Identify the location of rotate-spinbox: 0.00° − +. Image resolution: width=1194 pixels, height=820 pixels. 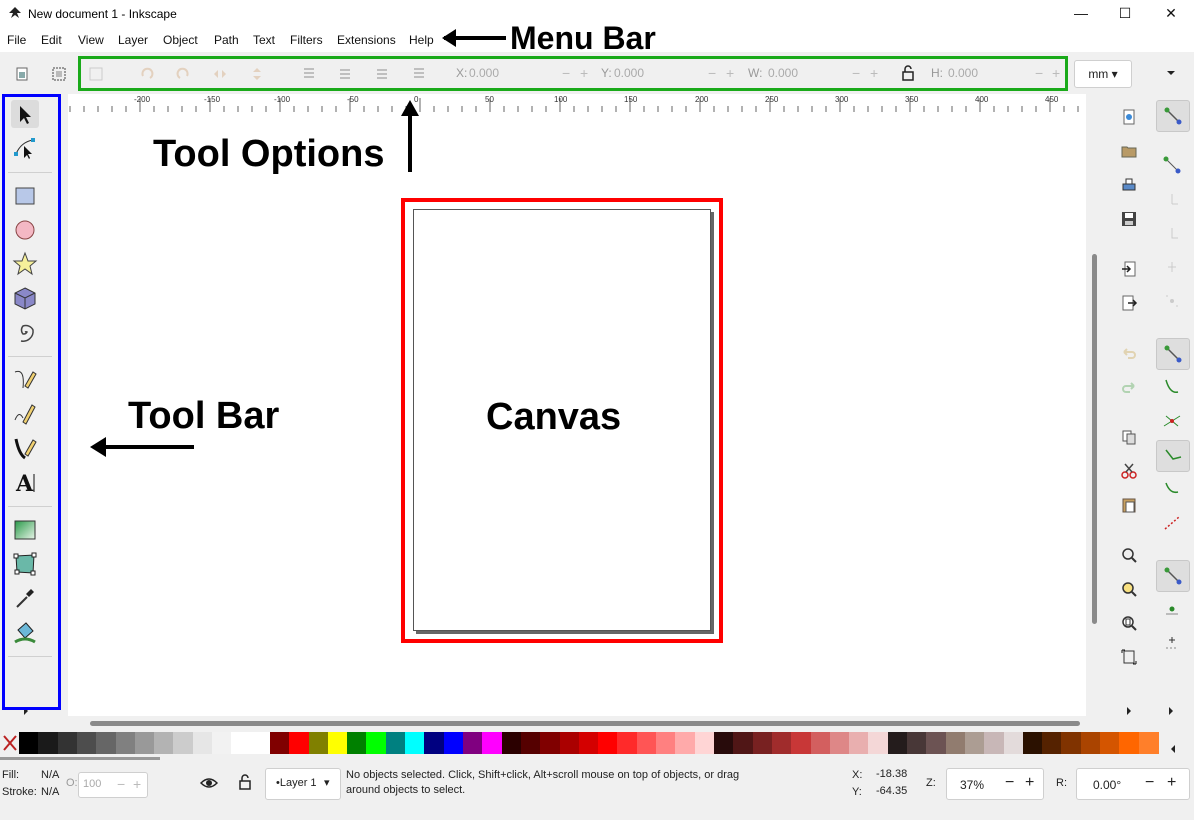
(1133, 784).